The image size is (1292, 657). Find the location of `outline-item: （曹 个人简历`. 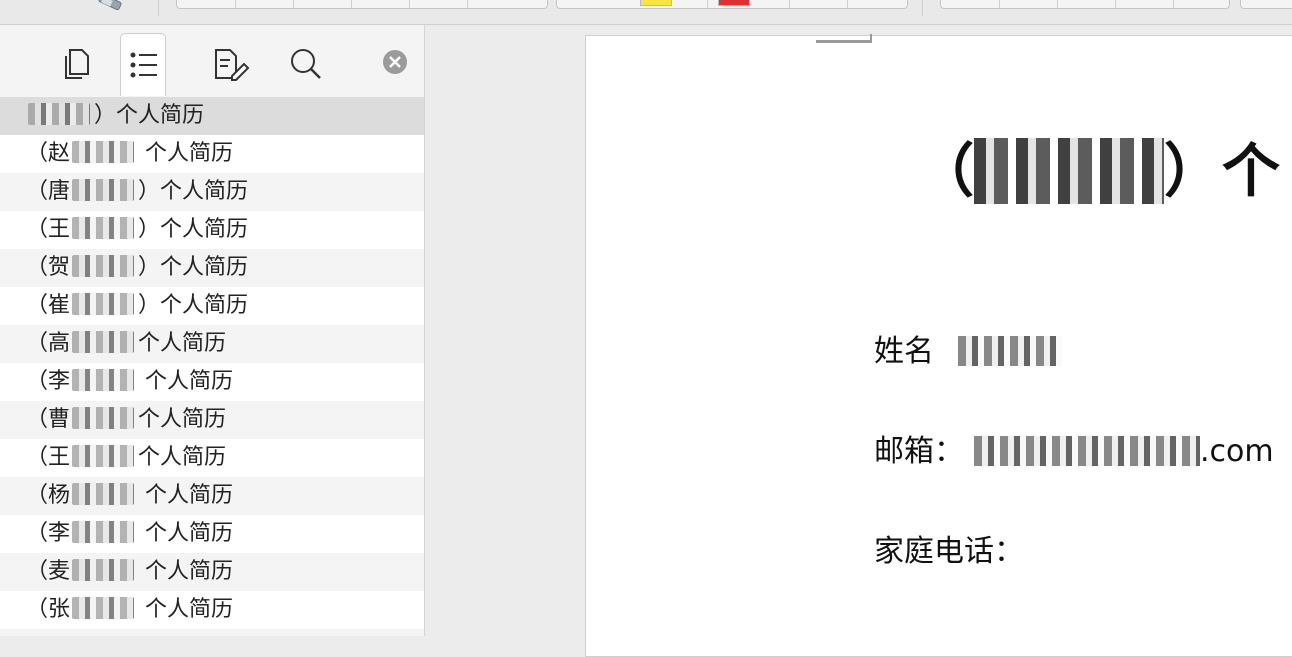

outline-item: （曹 个人简历 is located at coordinates (212, 420).